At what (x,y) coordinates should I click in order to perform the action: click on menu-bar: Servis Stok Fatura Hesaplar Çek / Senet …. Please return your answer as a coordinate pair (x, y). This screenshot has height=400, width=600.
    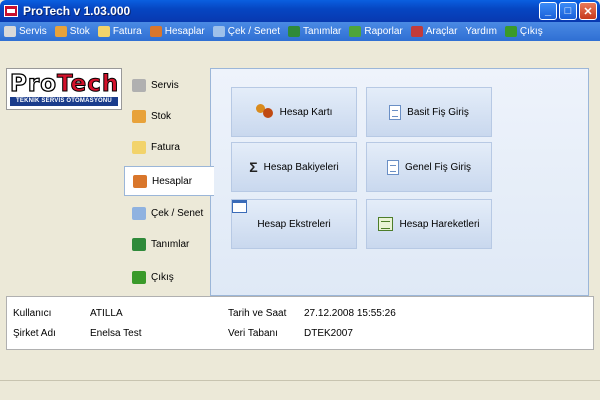
    Looking at the image, I should click on (300, 31).